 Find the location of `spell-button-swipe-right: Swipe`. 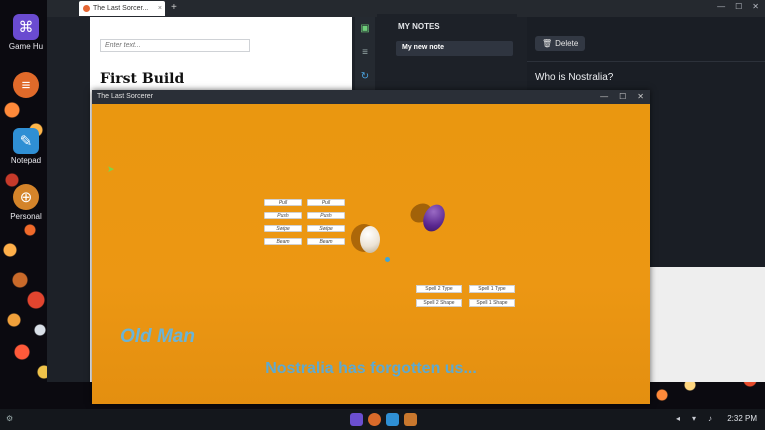

spell-button-swipe-right: Swipe is located at coordinates (326, 228).